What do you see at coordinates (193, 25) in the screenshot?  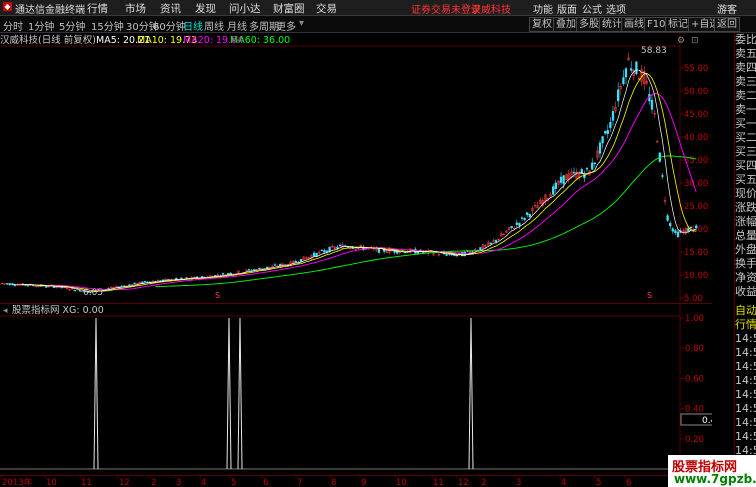 I see `period-daily: 日线` at bounding box center [193, 25].